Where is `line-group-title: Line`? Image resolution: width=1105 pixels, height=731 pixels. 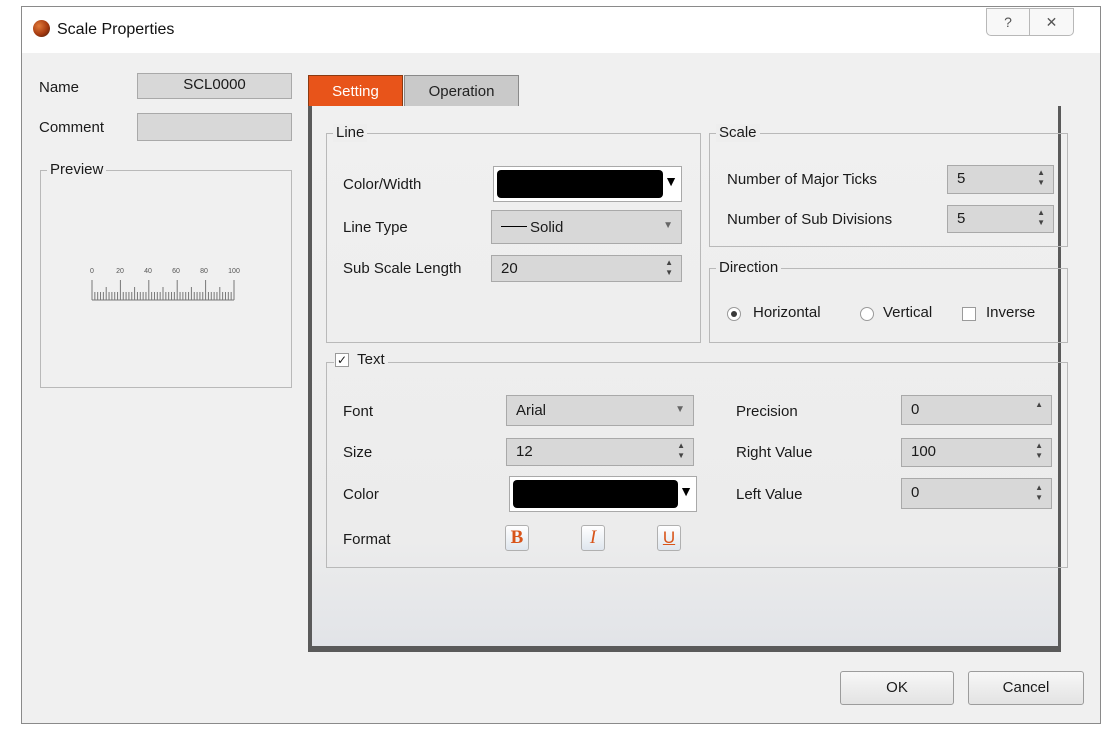
line-group-title: Line is located at coordinates (350, 133).